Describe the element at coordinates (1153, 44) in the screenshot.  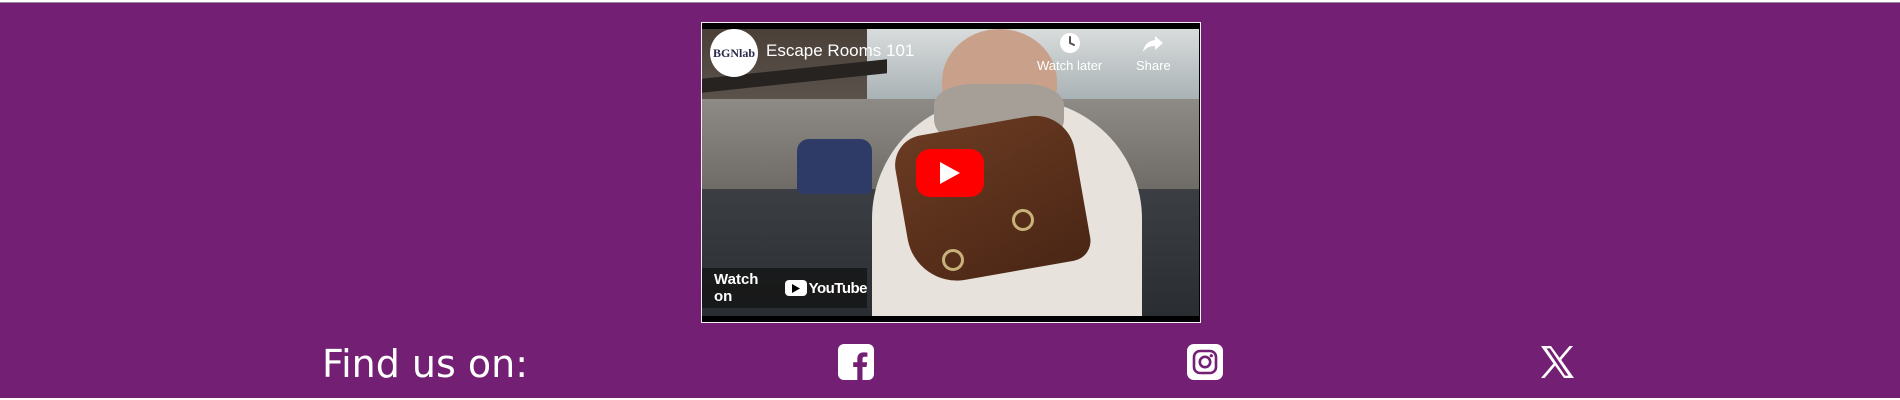
I see `share-icon` at that location.